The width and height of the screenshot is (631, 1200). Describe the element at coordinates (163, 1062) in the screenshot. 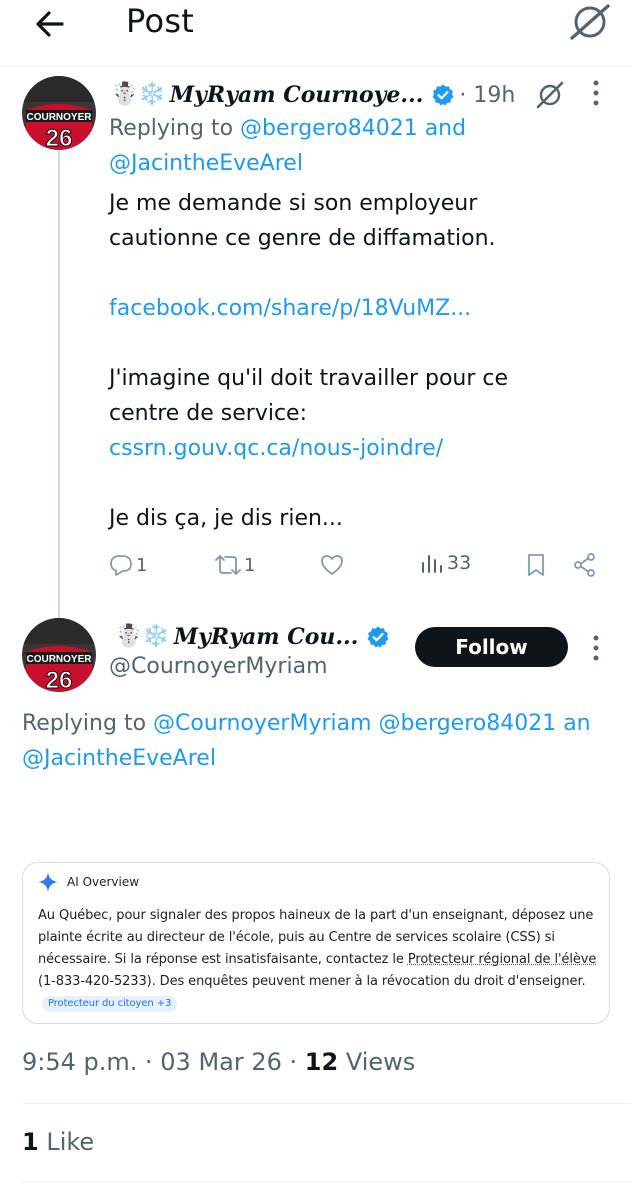

I see `post-datetime: 9:54 p.m. · 03 Mar 26 ·` at that location.